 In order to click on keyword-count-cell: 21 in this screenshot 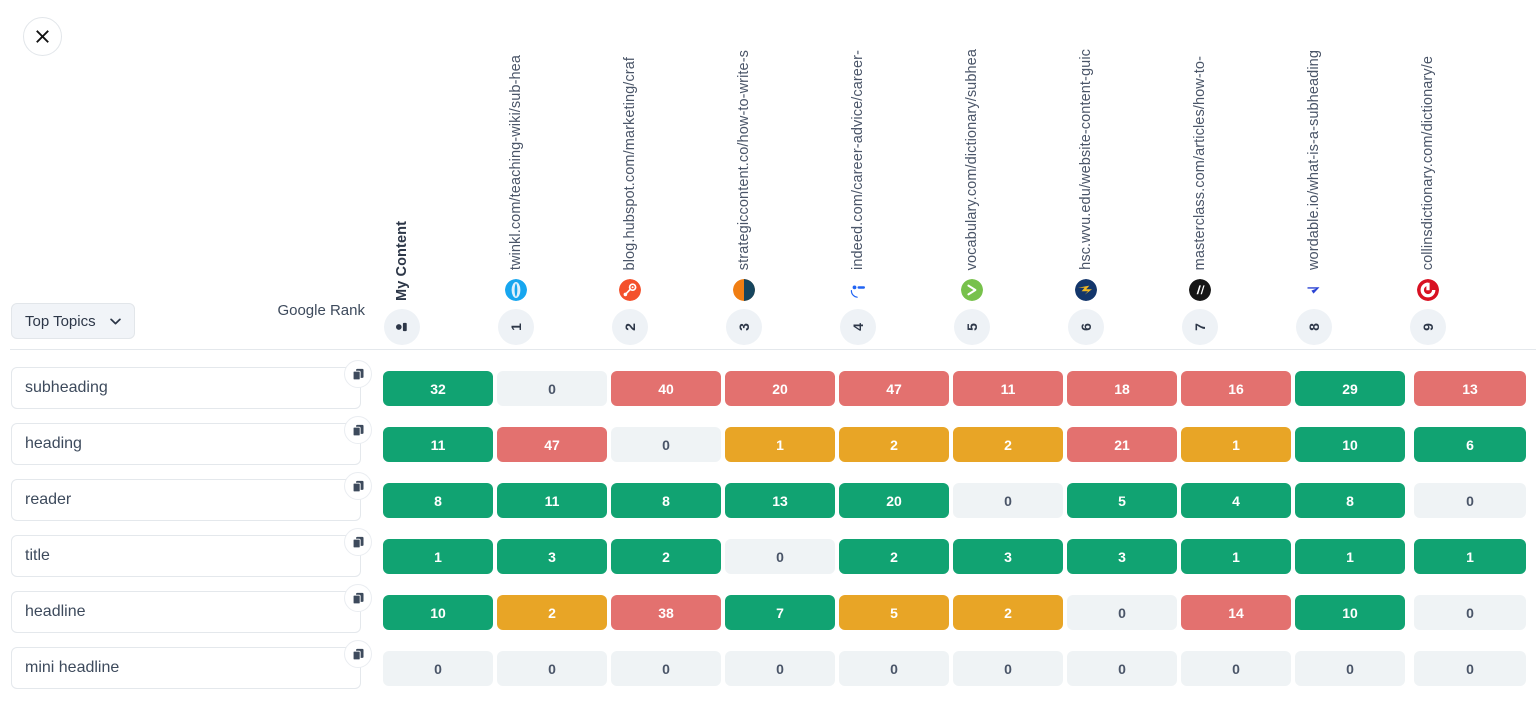, I will do `click(1122, 444)`.